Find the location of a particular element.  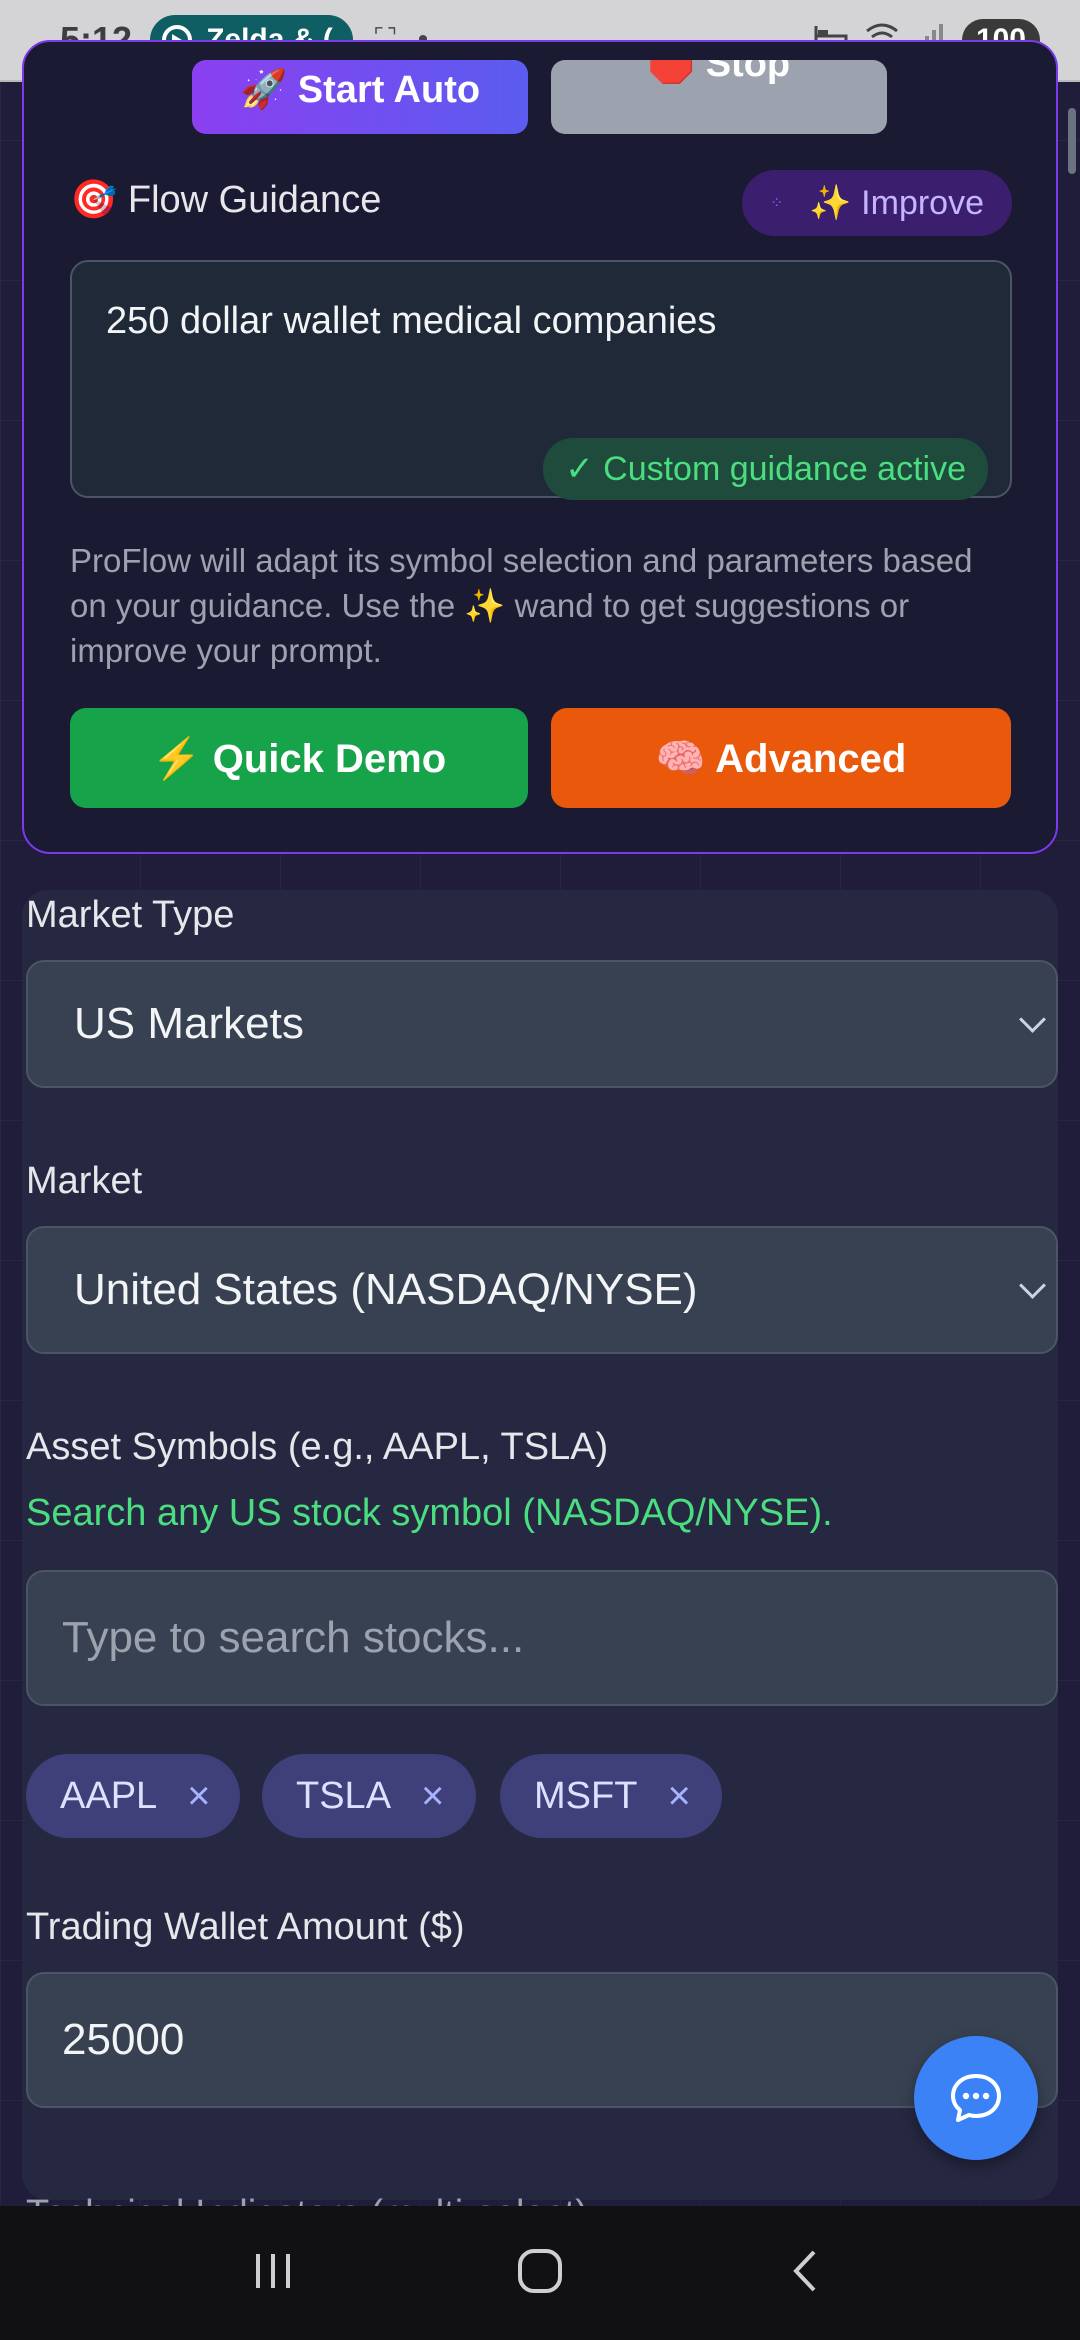

chat-bubble-icon is located at coordinates (976, 2098).